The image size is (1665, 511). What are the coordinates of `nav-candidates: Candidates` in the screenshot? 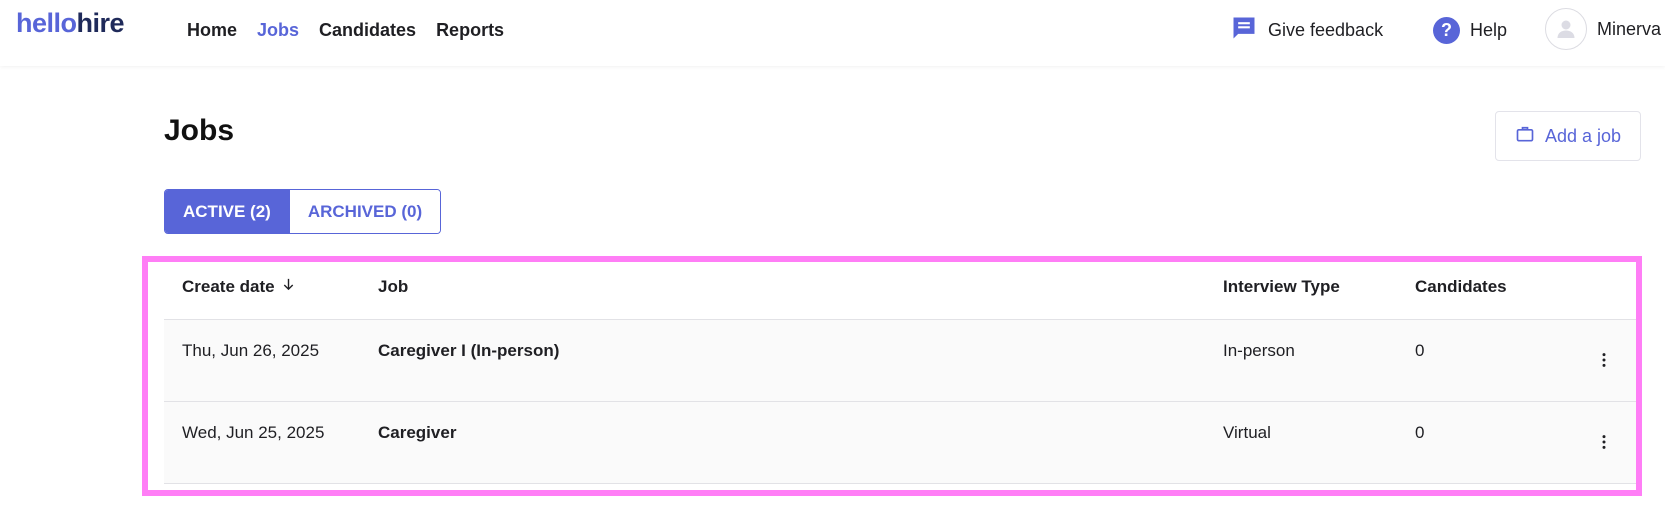 It's located at (367, 30).